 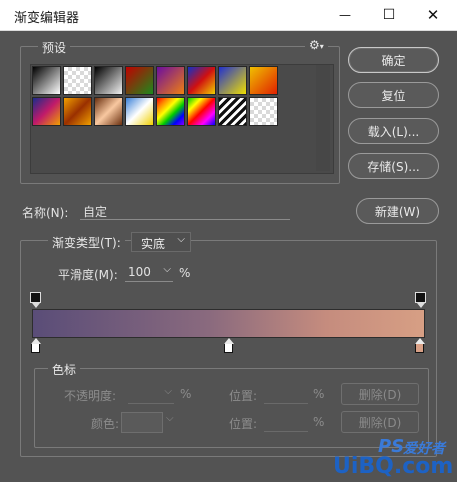 I want to click on new-button: 新建(W), so click(x=397, y=211).